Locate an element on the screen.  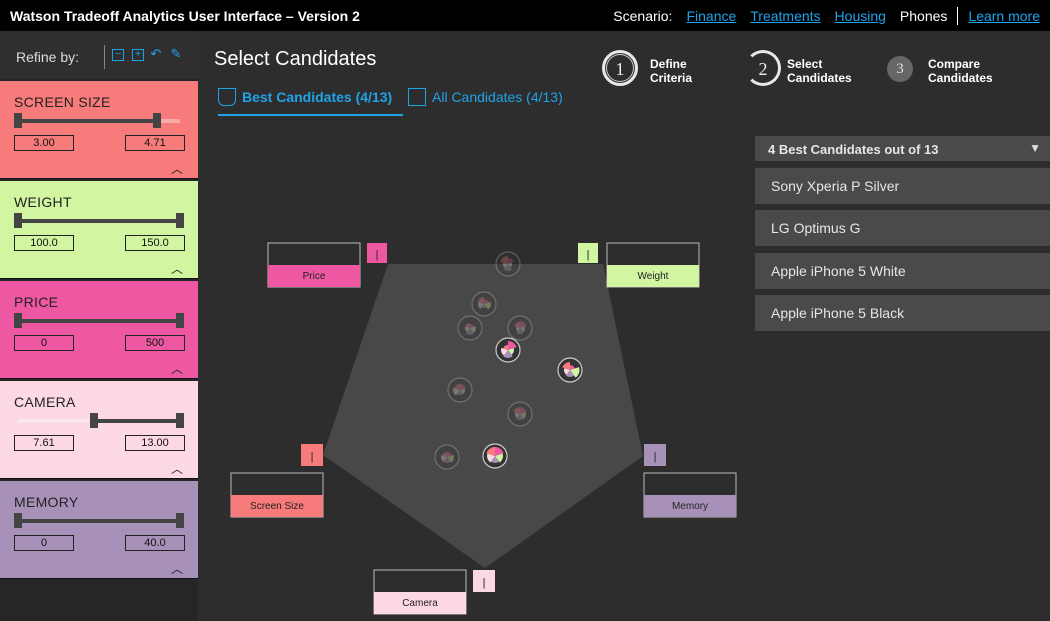
filter-weight: WEIGHT 100.0 150.0 ︿ is located at coordinates (99, 230).